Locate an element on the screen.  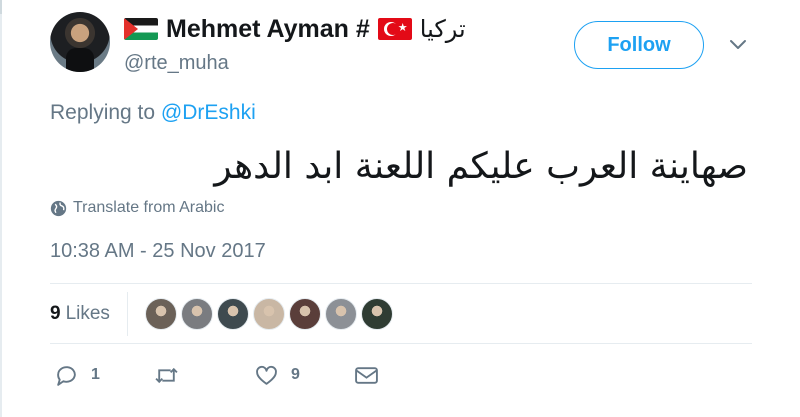
likes-separator is located at coordinates (127, 314).